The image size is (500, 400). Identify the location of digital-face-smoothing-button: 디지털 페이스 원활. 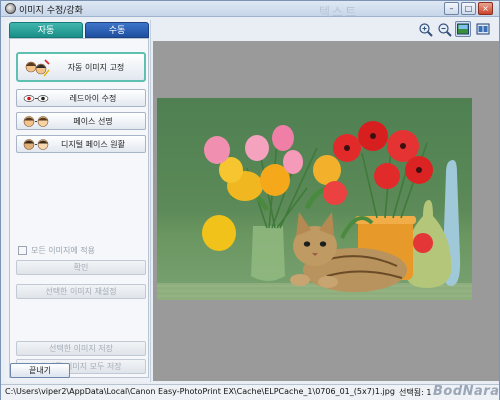
(81, 144).